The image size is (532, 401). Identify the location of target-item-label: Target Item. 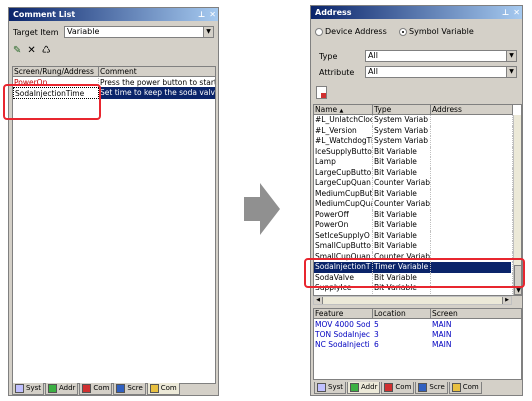
(36, 32).